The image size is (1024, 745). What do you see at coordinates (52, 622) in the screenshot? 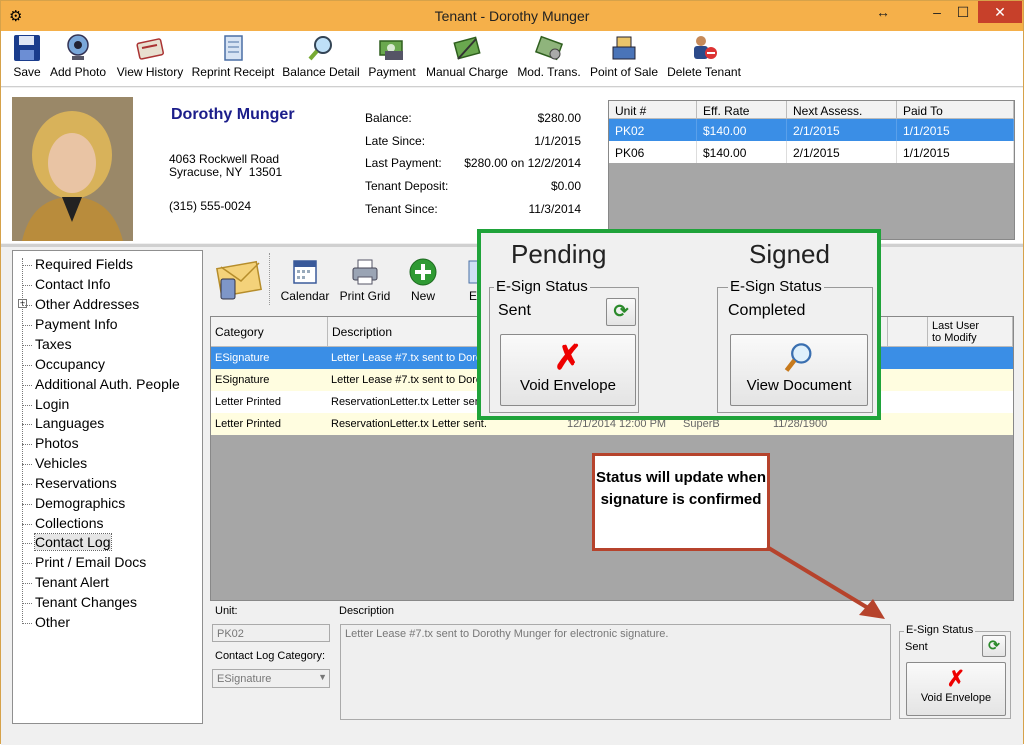
I see `sidebar-item-other: Other` at bounding box center [52, 622].